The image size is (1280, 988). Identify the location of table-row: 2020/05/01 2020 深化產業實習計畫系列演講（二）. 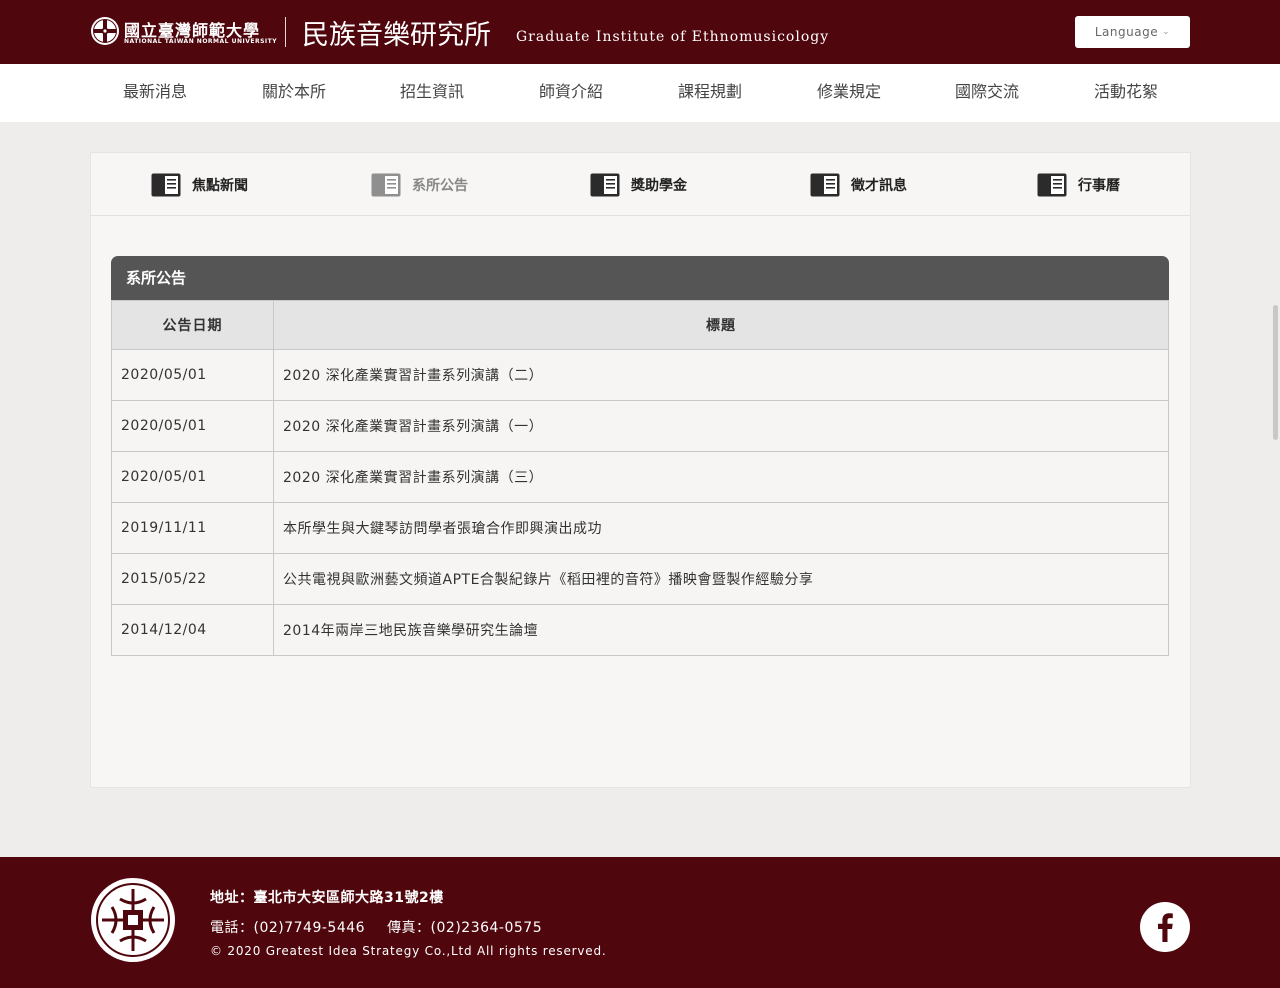
(640, 375).